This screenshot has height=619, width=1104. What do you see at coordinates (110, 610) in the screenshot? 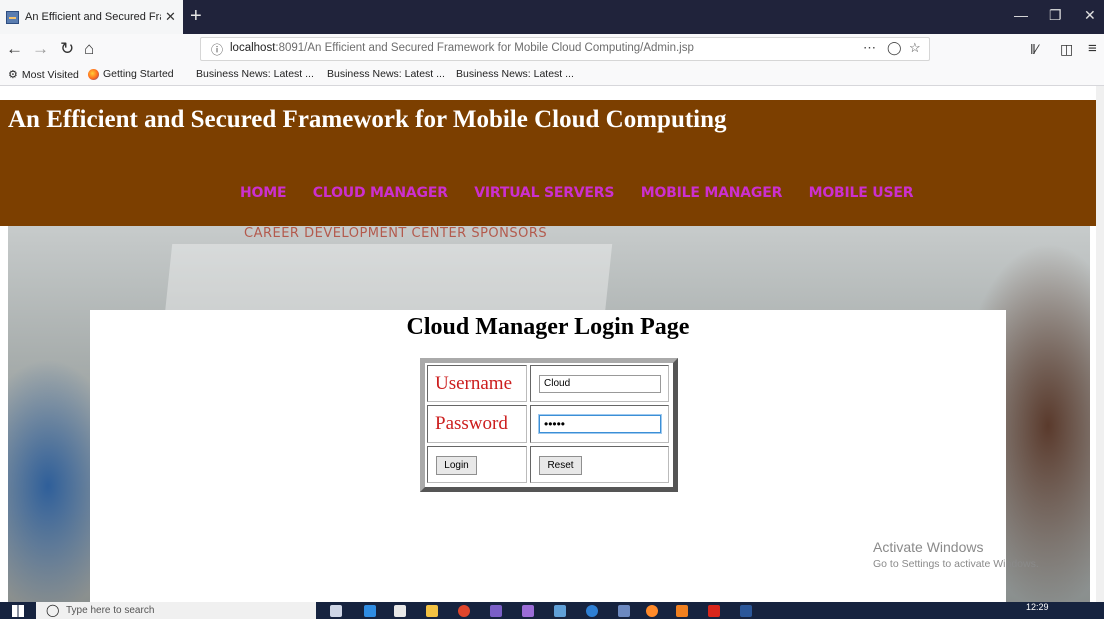
I see `taskbar-search-placeholder: Type here to search` at bounding box center [110, 610].